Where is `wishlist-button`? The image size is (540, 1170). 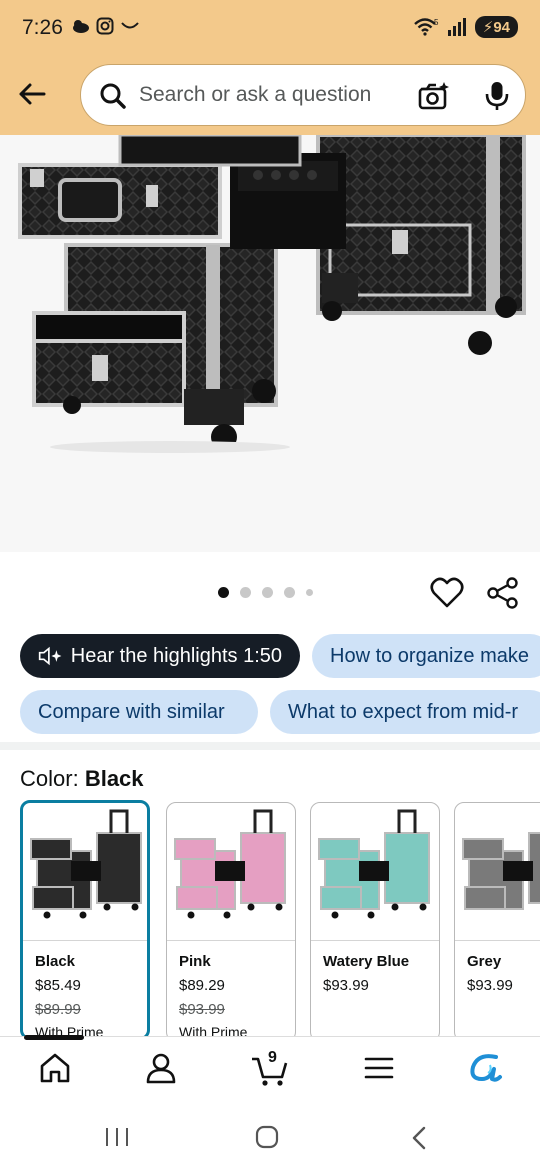 wishlist-button is located at coordinates (447, 595).